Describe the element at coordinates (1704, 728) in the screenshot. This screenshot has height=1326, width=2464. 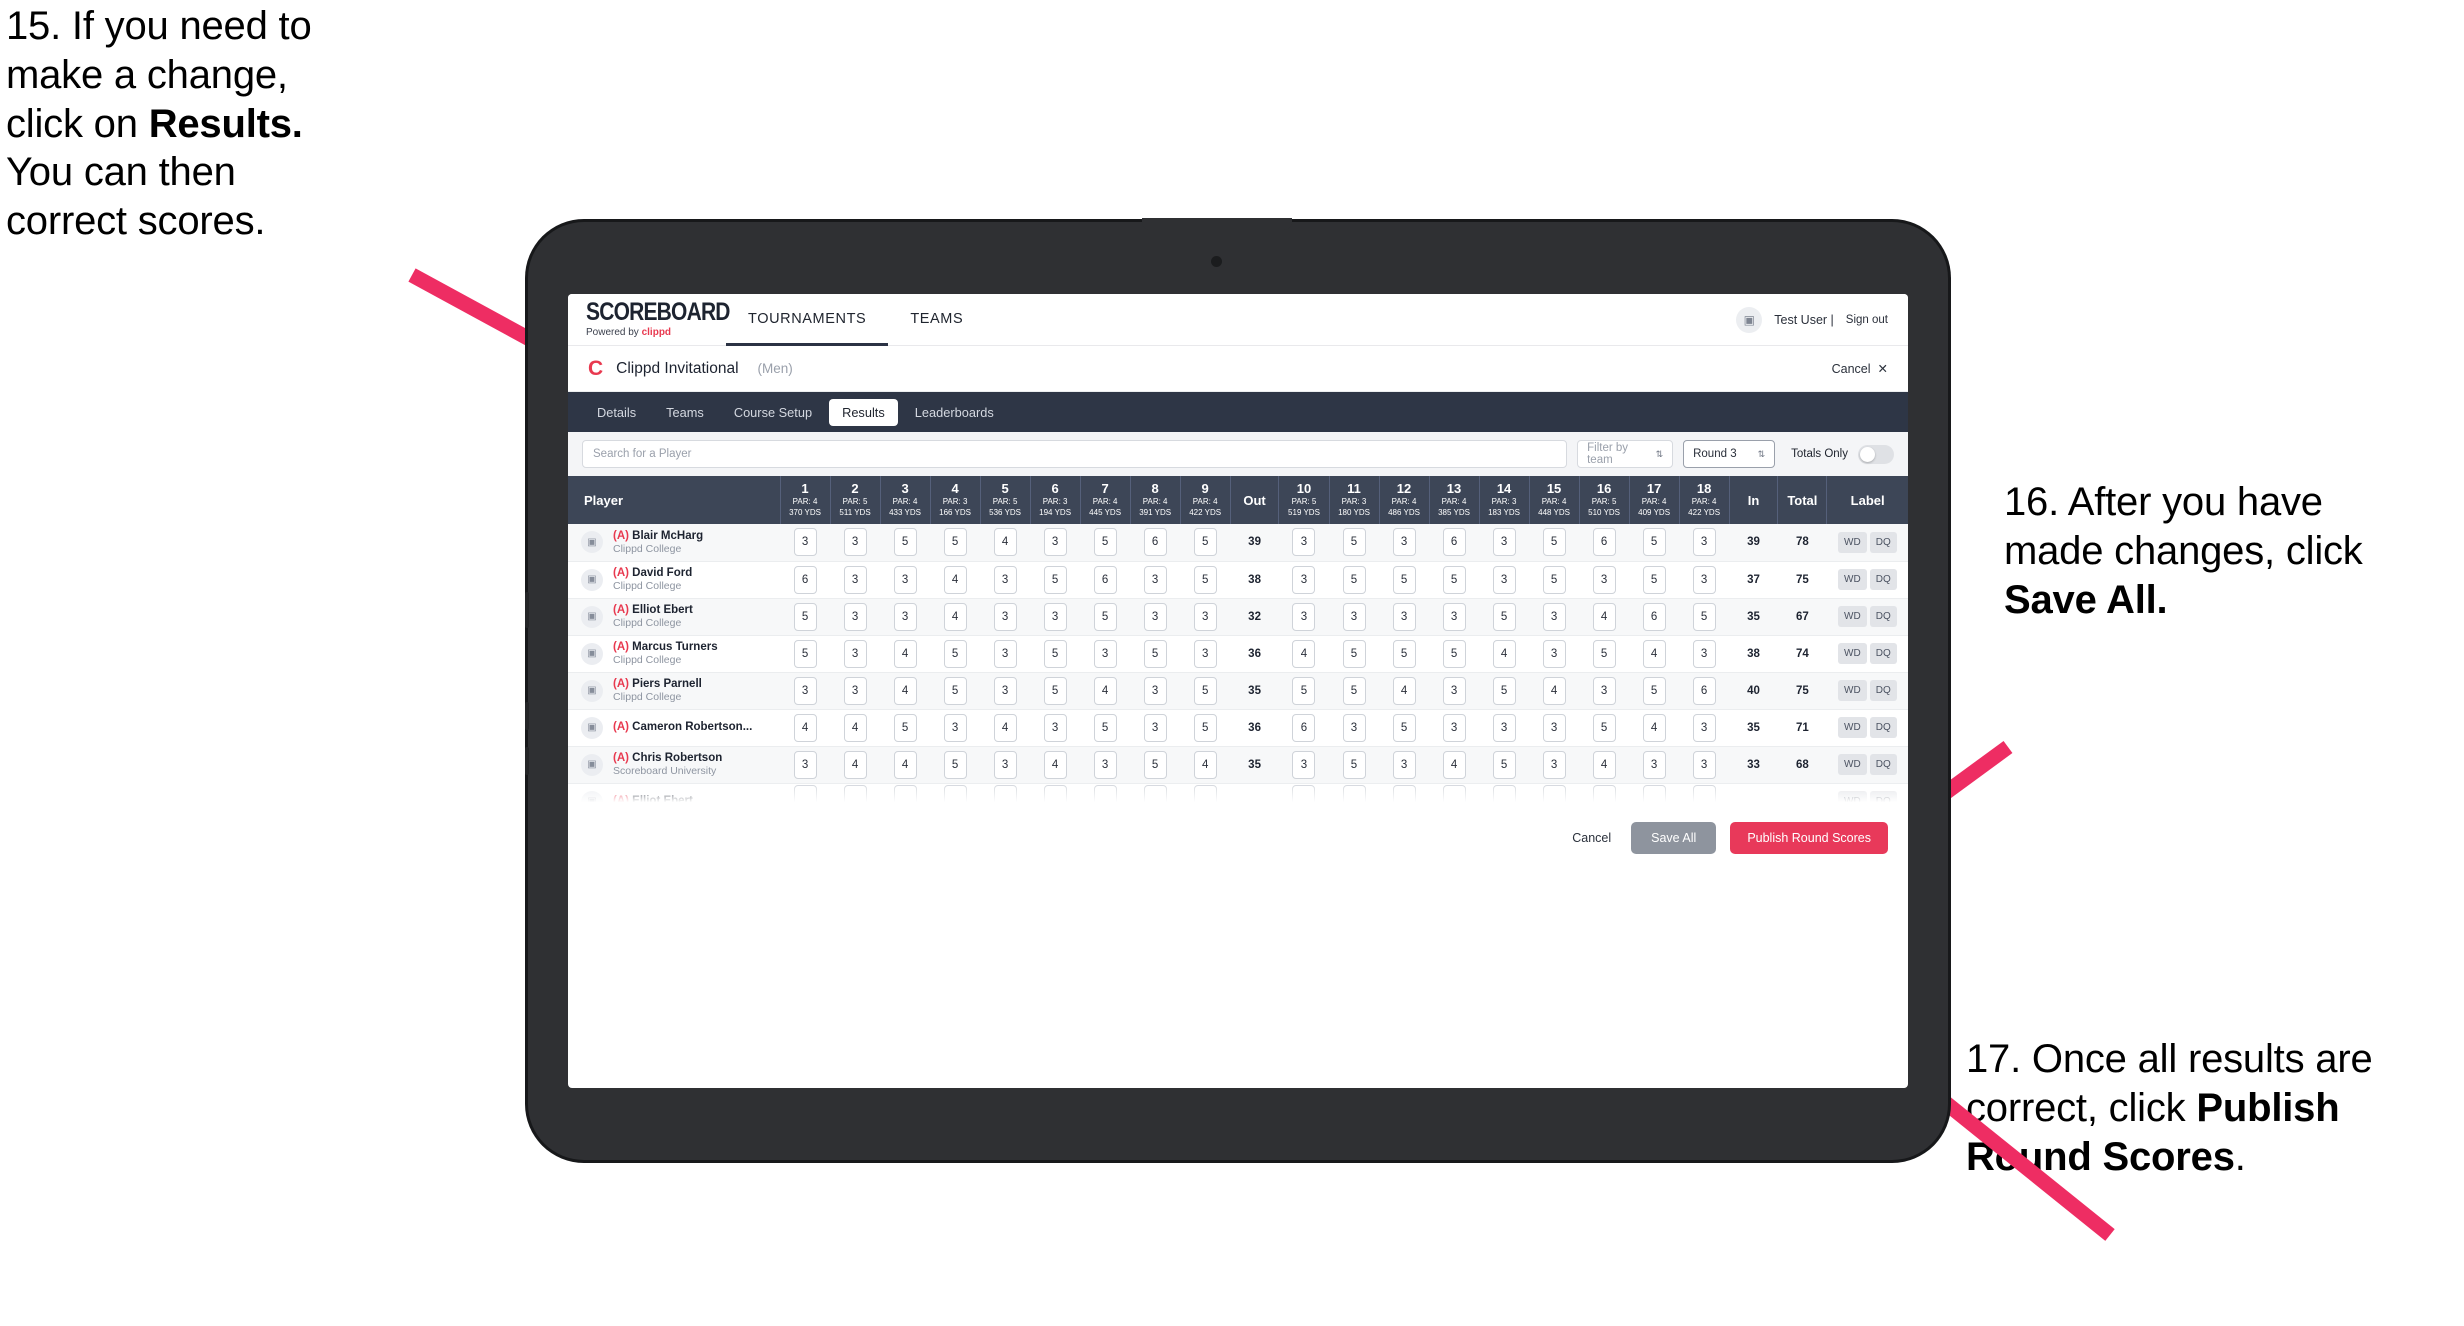
I see `score-cell-hole-18: 3` at that location.